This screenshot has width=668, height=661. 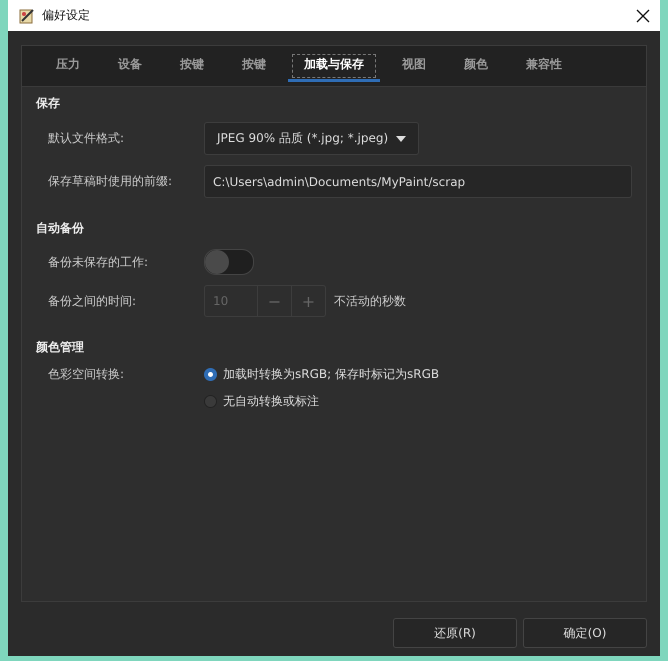 I want to click on field-label: 保存草稿时使用的前缀:, so click(x=111, y=181).